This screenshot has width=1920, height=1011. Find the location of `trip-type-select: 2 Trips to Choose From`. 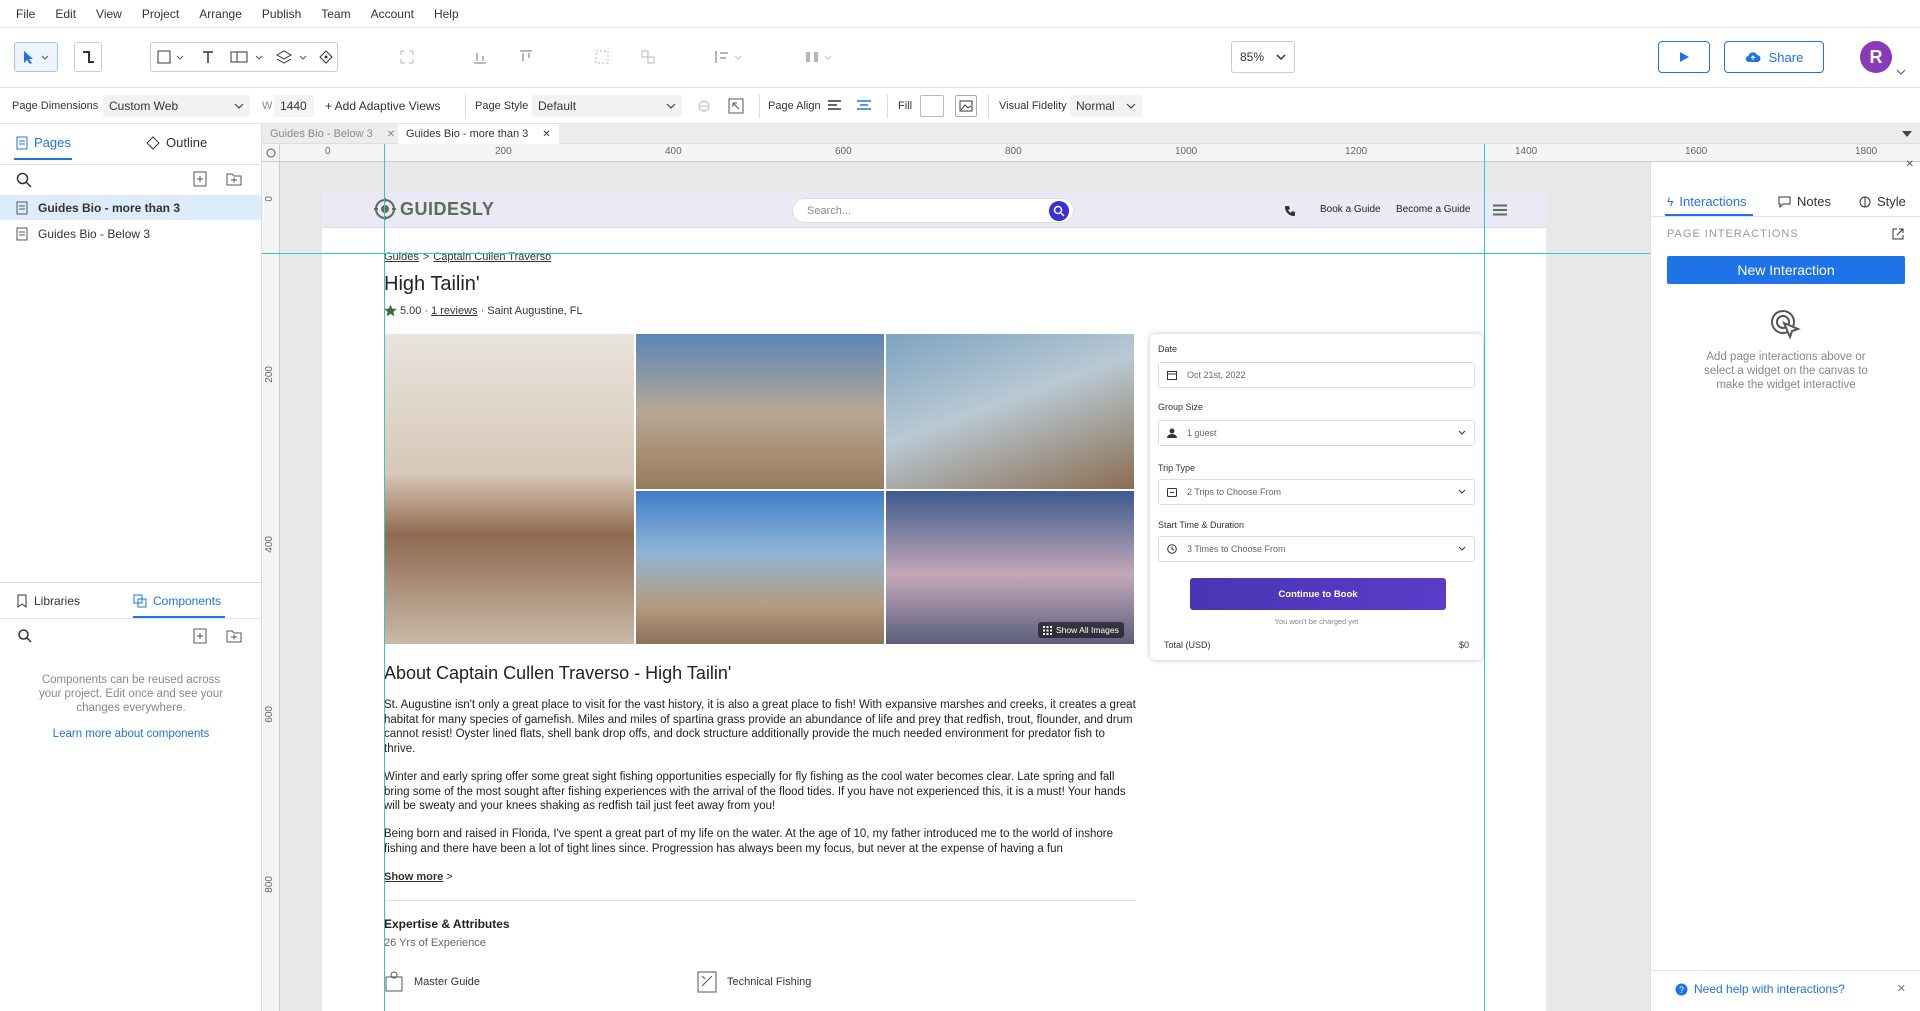

trip-type-select: 2 Trips to Choose From is located at coordinates (1316, 492).